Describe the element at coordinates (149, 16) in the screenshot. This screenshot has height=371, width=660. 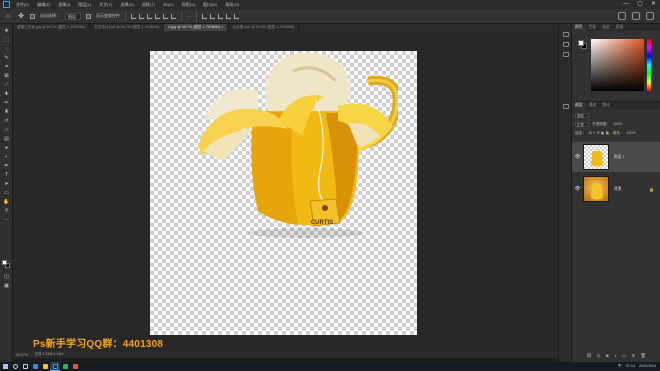
I see `align-right-icon` at that location.